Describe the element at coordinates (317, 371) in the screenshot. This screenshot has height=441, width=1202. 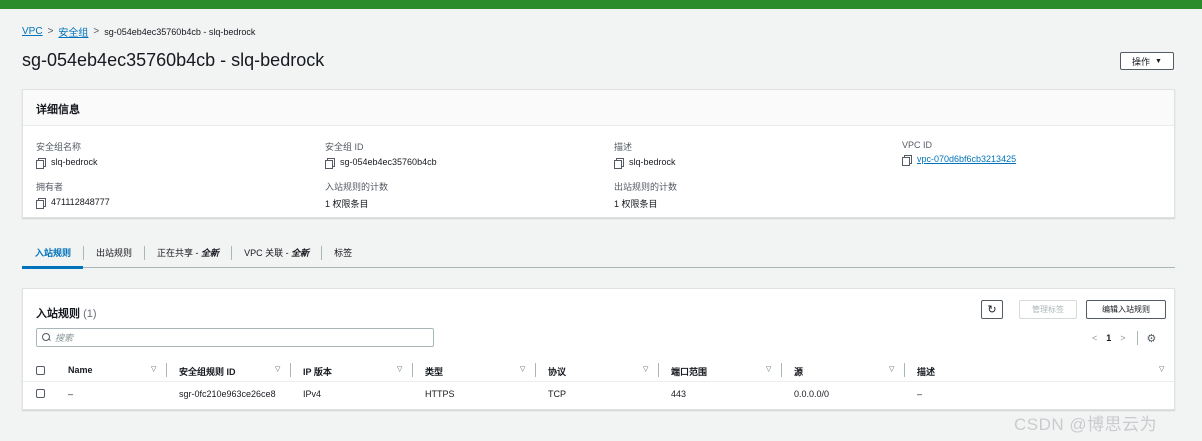
I see `column-ip-version: IP 版本` at that location.